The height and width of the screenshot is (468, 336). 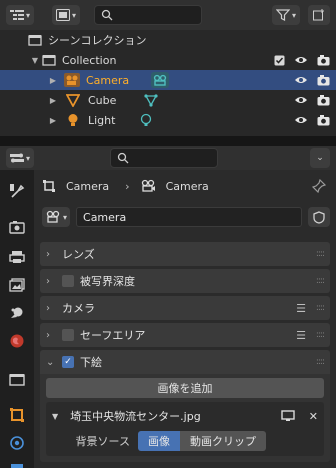 I want to click on tab-tool, so click(x=17, y=191).